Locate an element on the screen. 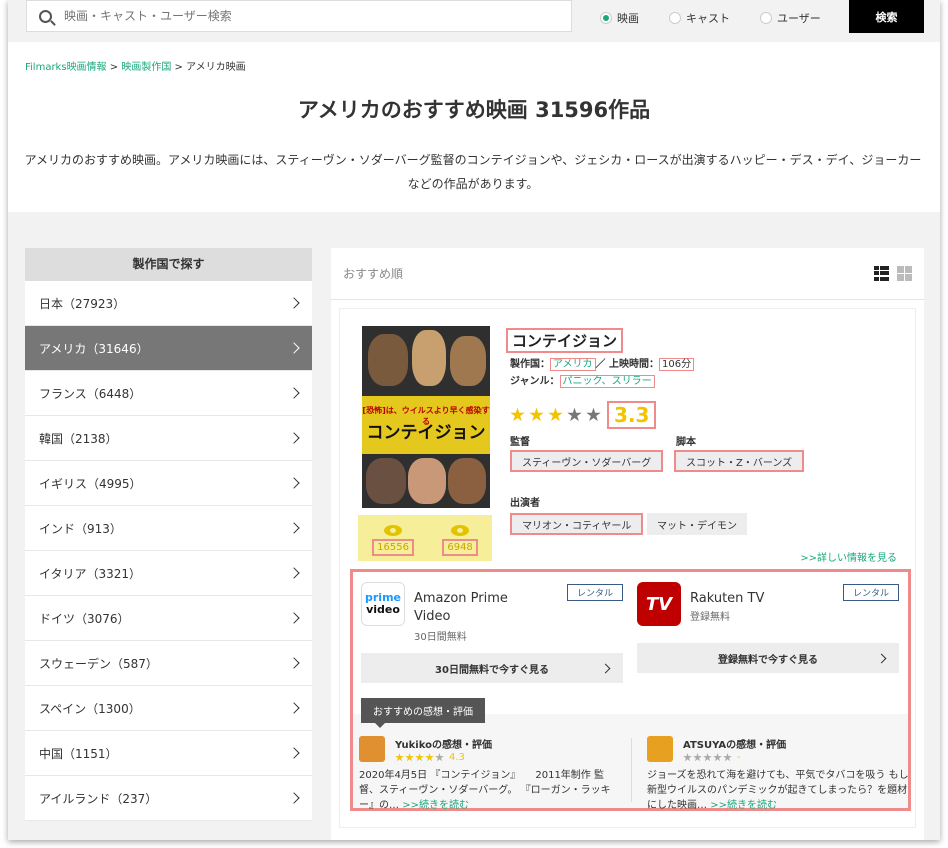 This screenshot has height=848, width=948. radio-selected-icon is located at coordinates (606, 18).